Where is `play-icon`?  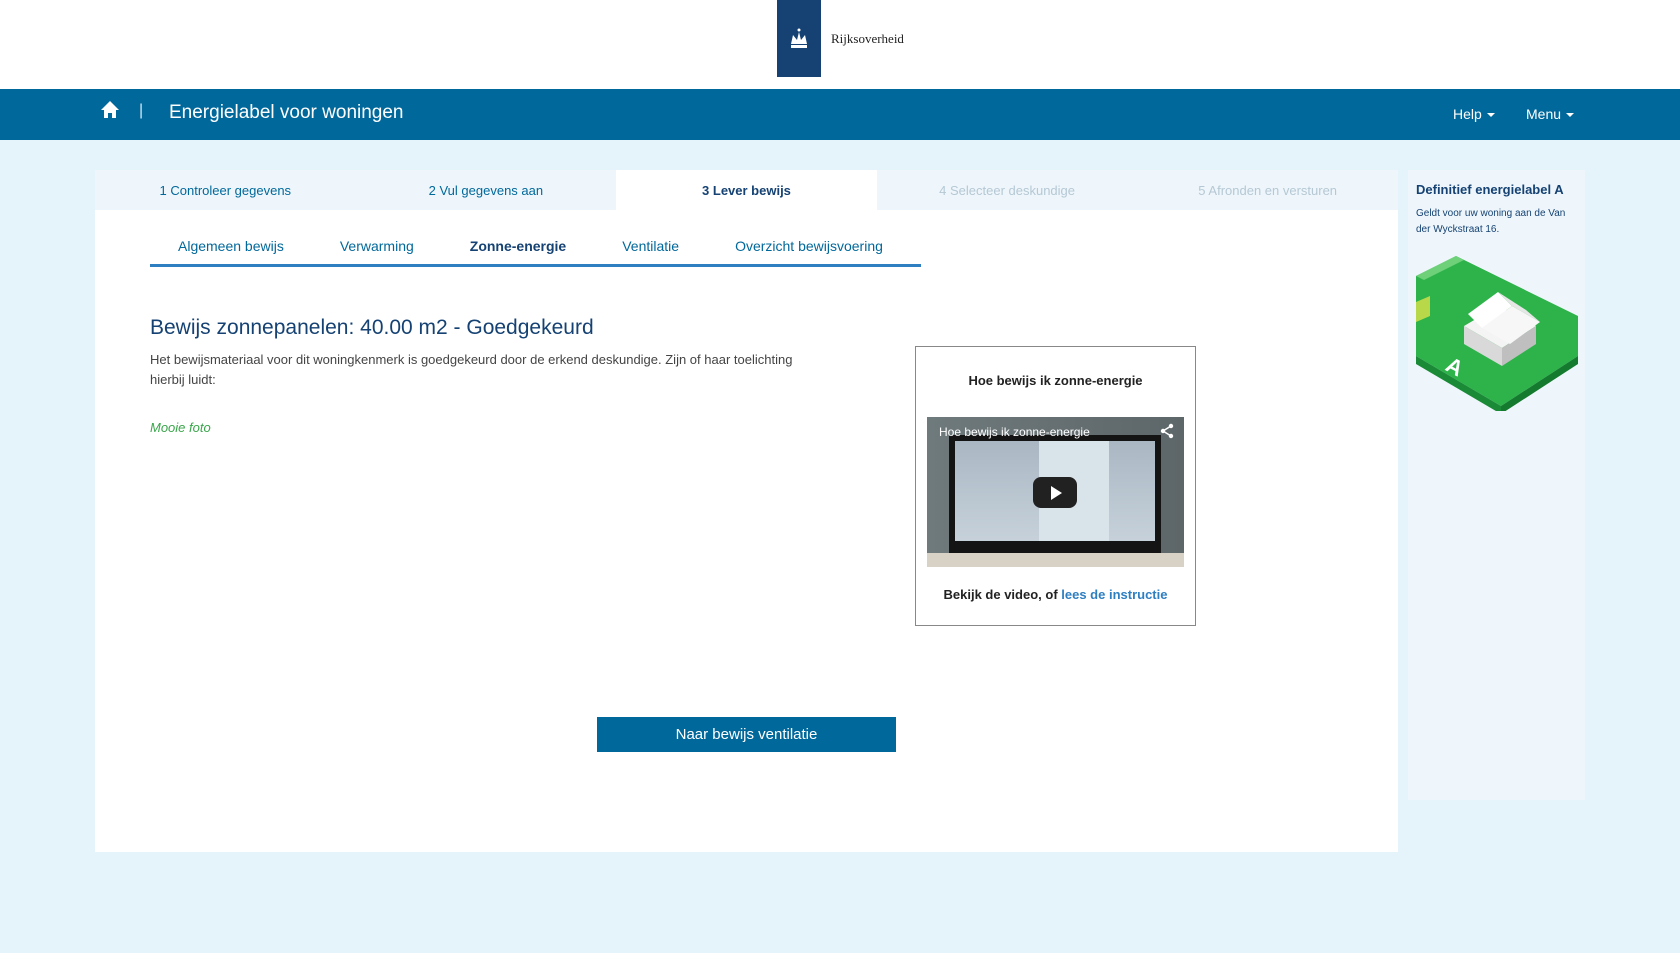
play-icon is located at coordinates (1056, 492).